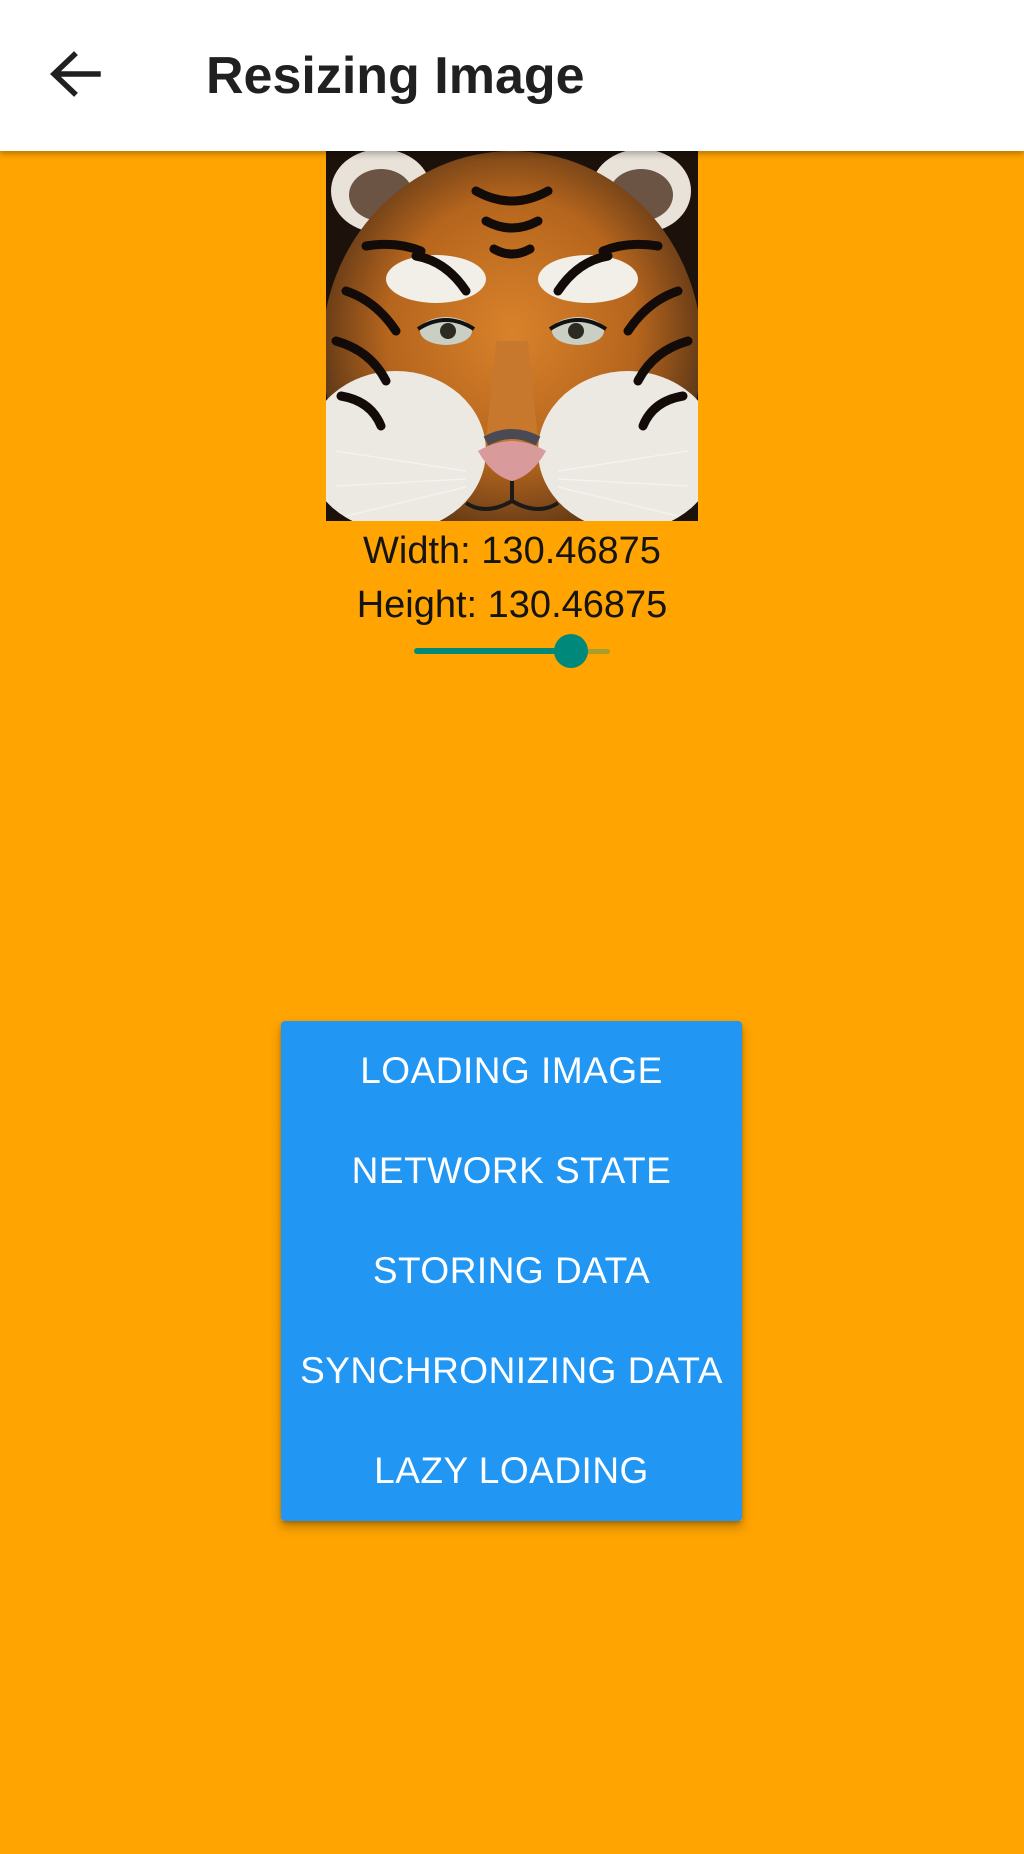  I want to click on size-slider, so click(512, 651).